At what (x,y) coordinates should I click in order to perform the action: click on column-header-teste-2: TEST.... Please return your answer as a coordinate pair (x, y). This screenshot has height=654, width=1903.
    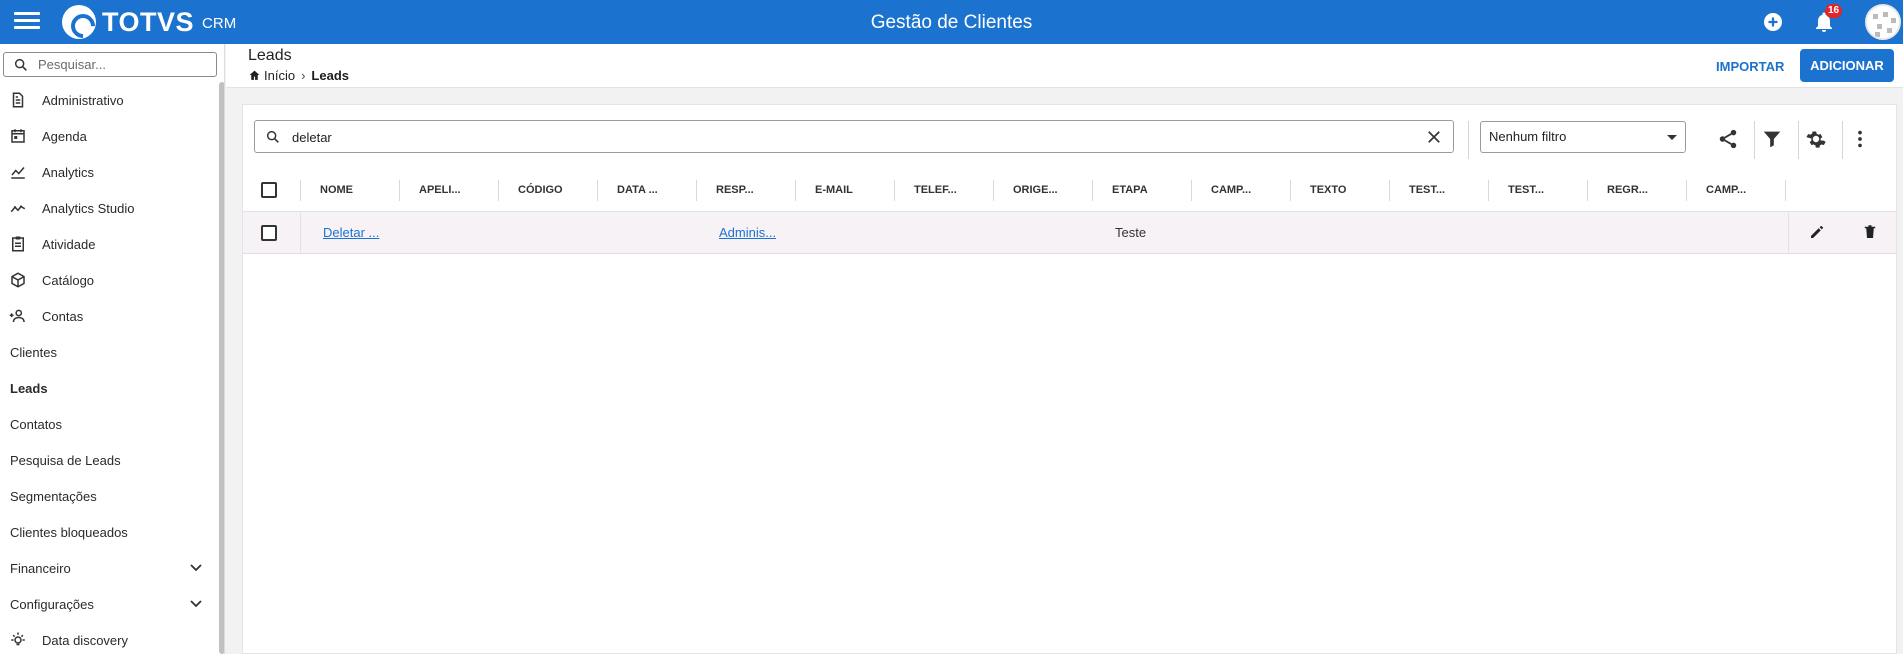
    Looking at the image, I should click on (1537, 190).